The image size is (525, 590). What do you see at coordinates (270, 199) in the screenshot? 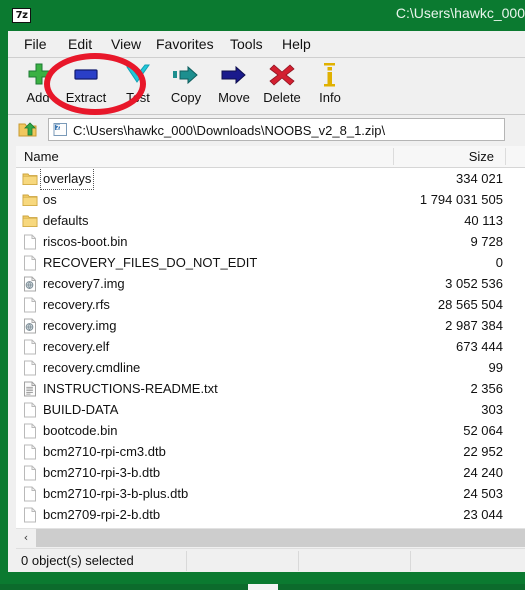
I see `table-row: os 1 794 031 505` at bounding box center [270, 199].